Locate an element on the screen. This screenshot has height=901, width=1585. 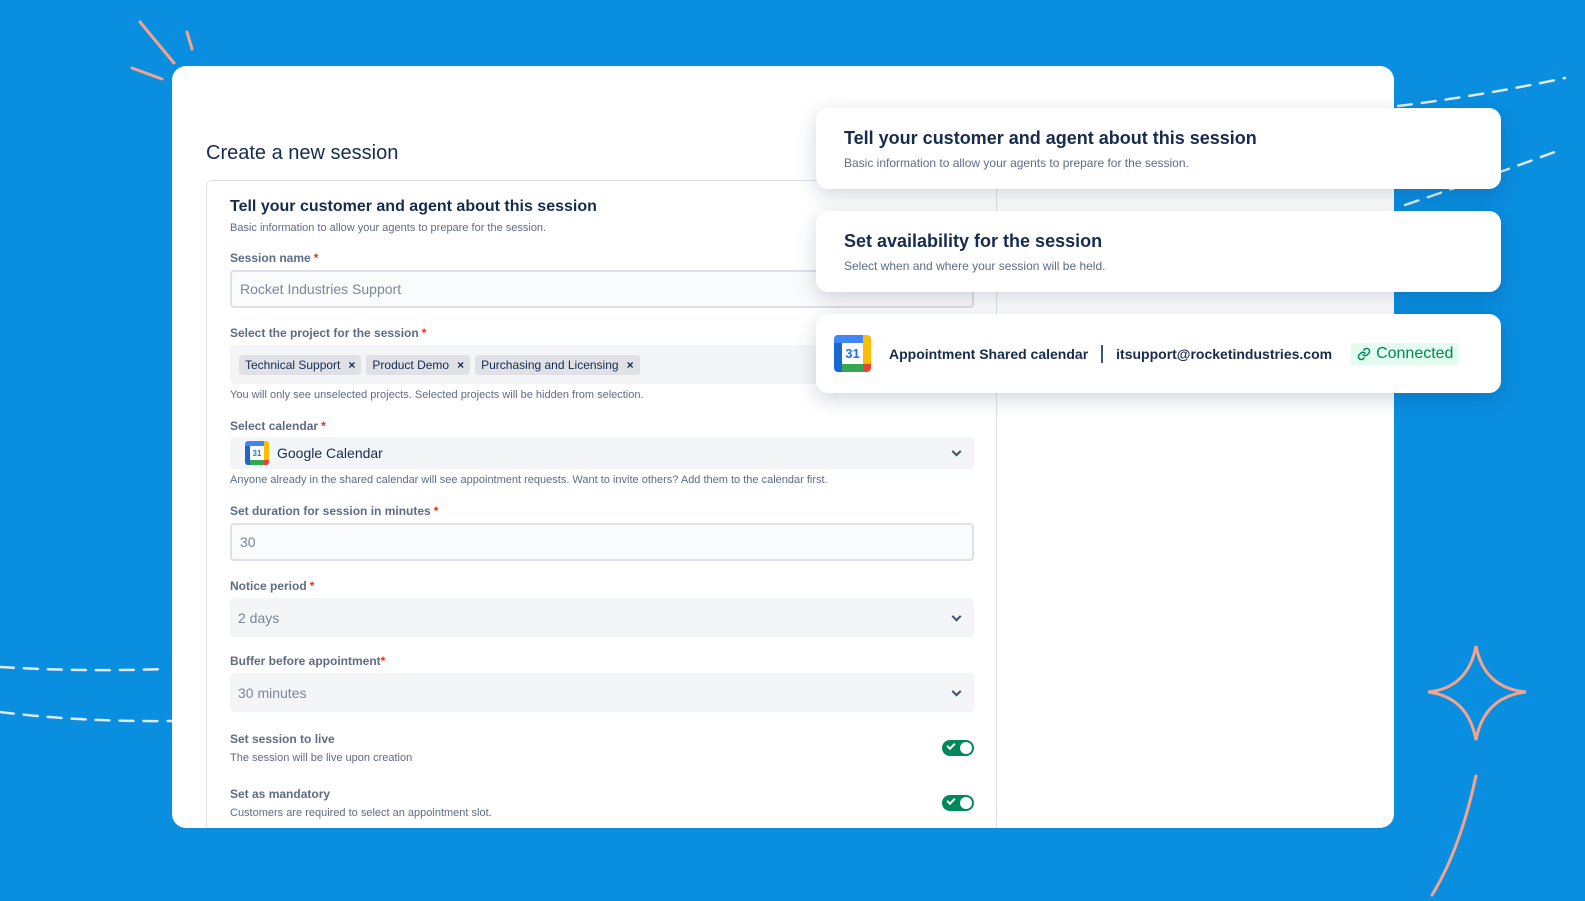
buffer-select: 30 minutes is located at coordinates (602, 692).